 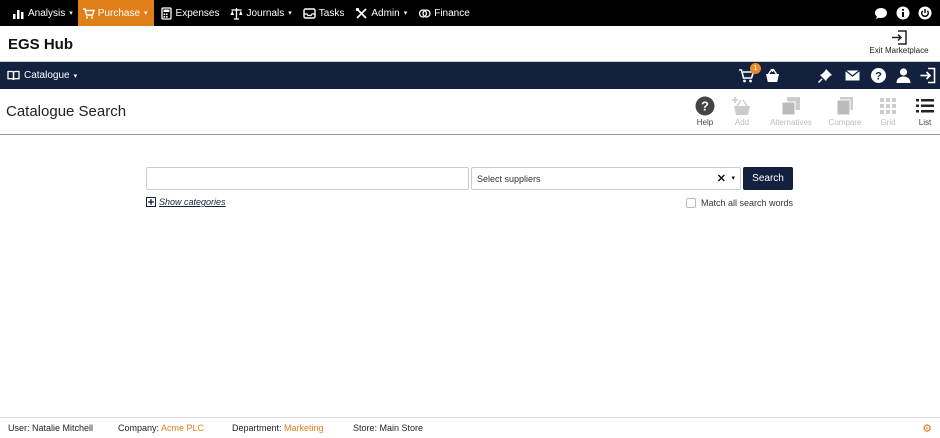 I want to click on calculator-icon, so click(x=166, y=13).